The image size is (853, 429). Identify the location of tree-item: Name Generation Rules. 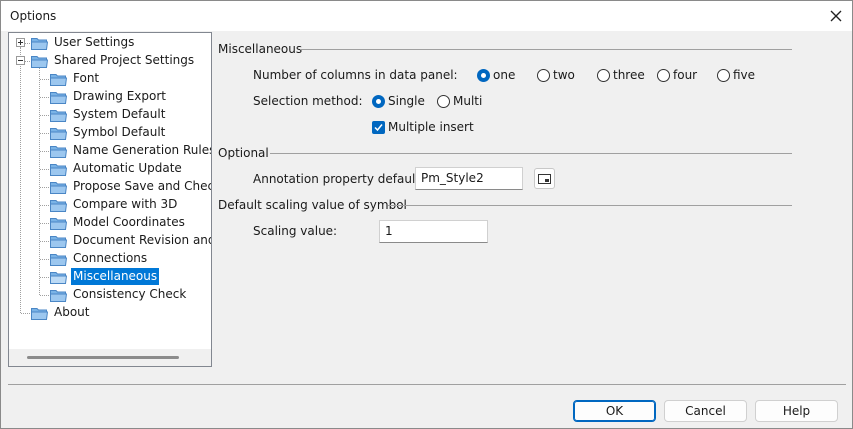
(126, 151).